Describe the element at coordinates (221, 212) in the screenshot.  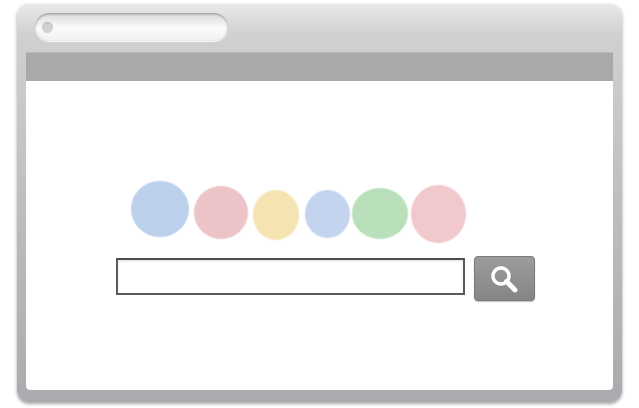
I see `logo-dot-red` at that location.